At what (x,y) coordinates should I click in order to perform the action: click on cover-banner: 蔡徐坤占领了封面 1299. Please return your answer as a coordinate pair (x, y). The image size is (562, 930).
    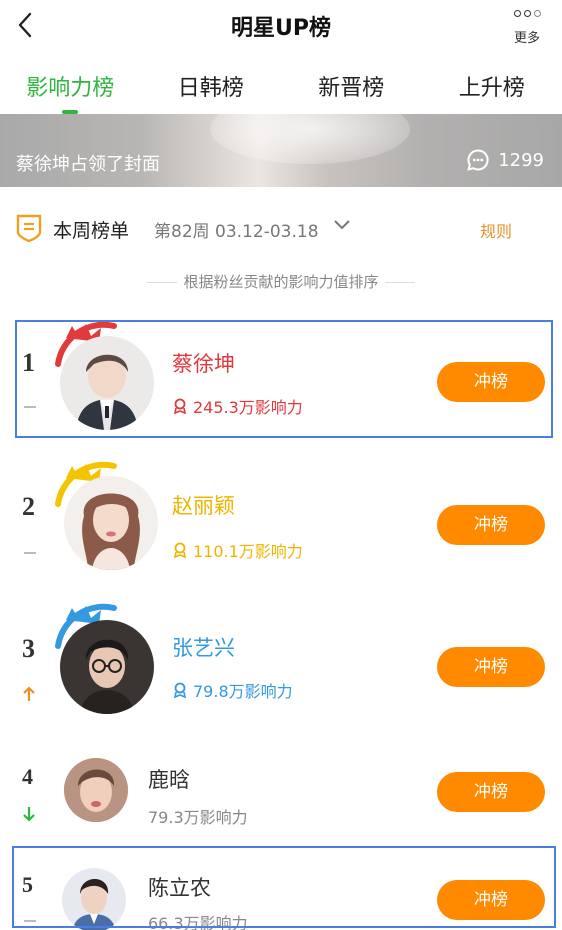
    Looking at the image, I should click on (281, 150).